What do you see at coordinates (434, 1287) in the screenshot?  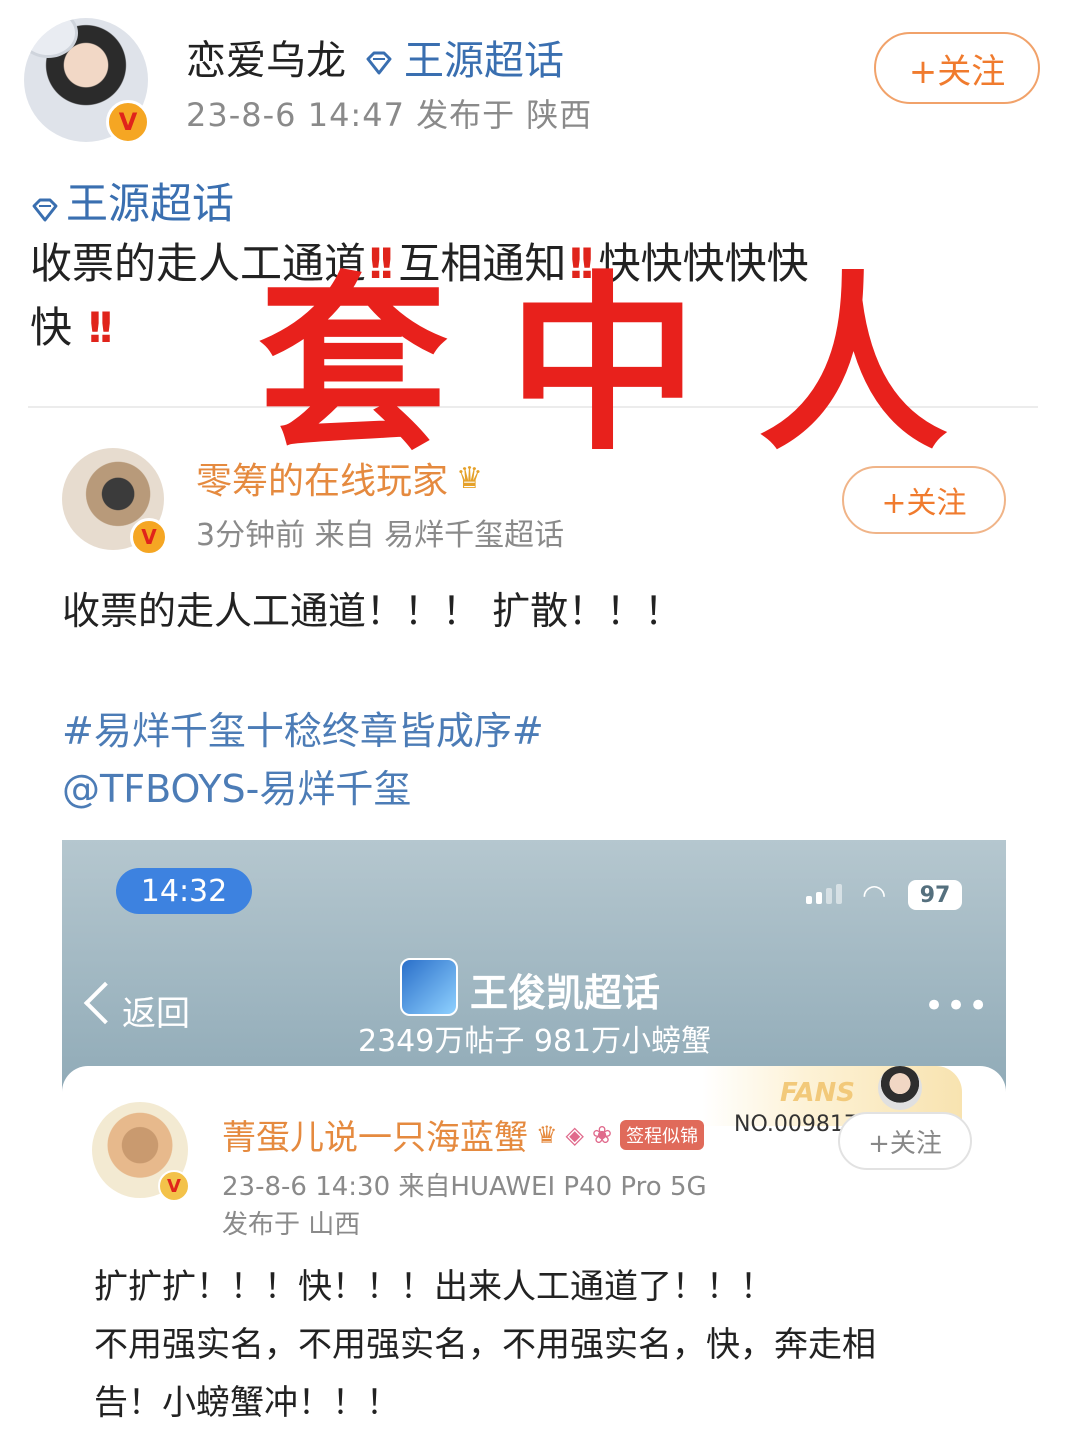 I see `card-text-line: 扩扩扩！！！快！！！出来人工通道了！！！` at bounding box center [434, 1287].